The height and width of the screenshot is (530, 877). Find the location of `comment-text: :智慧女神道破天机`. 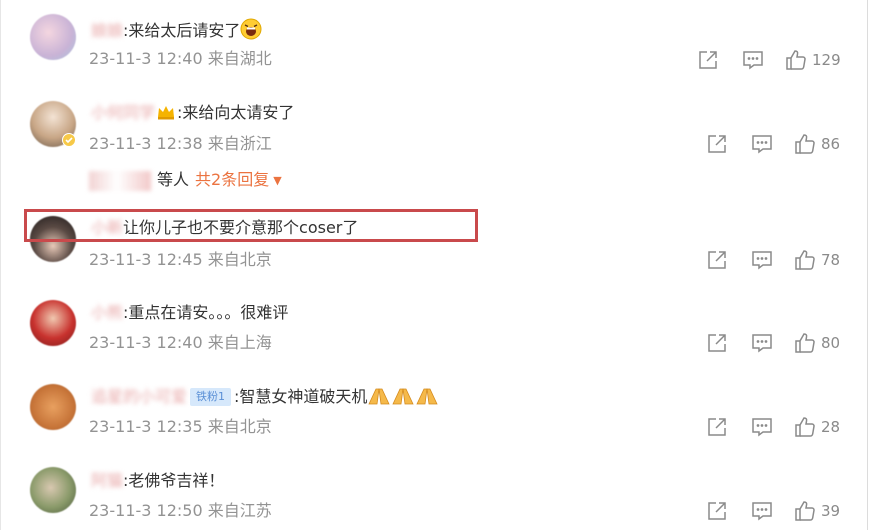

comment-text: :智慧女神道破天机 is located at coordinates (301, 396).